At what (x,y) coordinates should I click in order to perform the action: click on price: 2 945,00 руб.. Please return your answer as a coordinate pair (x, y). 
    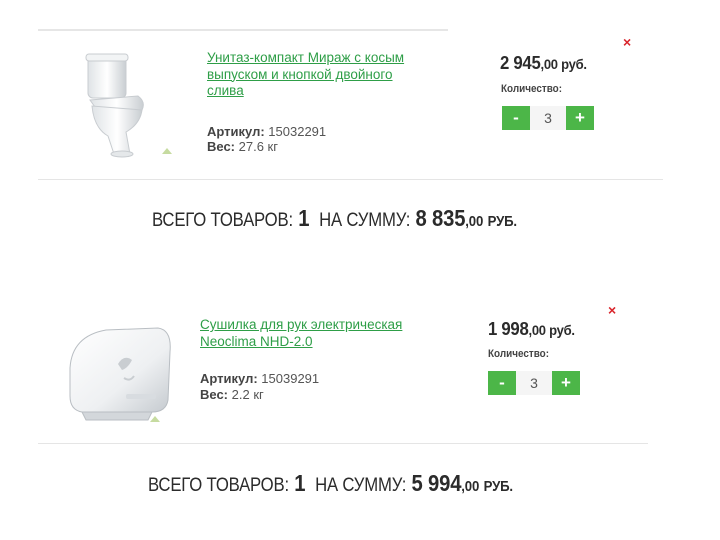
    Looking at the image, I should click on (543, 63).